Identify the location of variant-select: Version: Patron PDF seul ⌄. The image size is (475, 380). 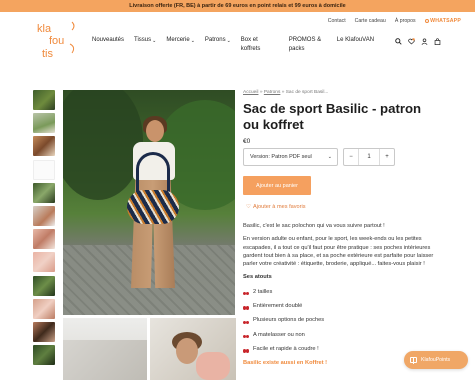
(290, 157).